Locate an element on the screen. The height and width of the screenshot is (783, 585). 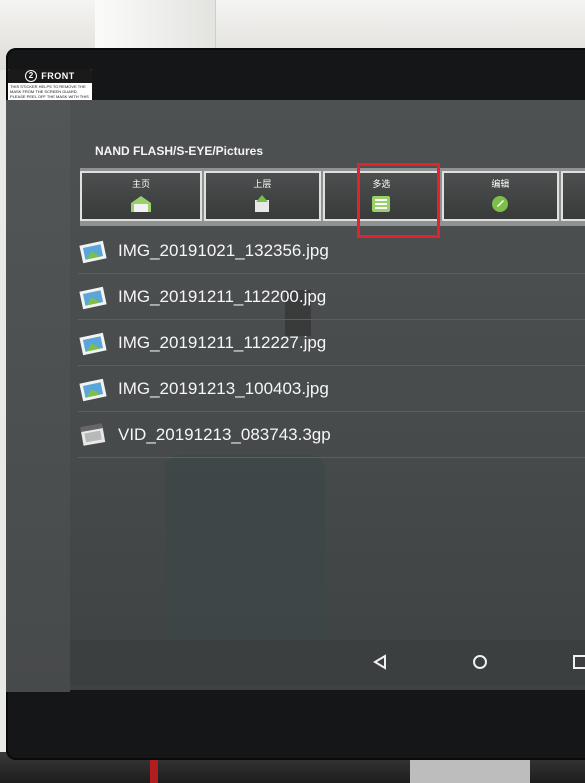
file-row: IMG_20191211_112227.jpg is located at coordinates (331, 343).